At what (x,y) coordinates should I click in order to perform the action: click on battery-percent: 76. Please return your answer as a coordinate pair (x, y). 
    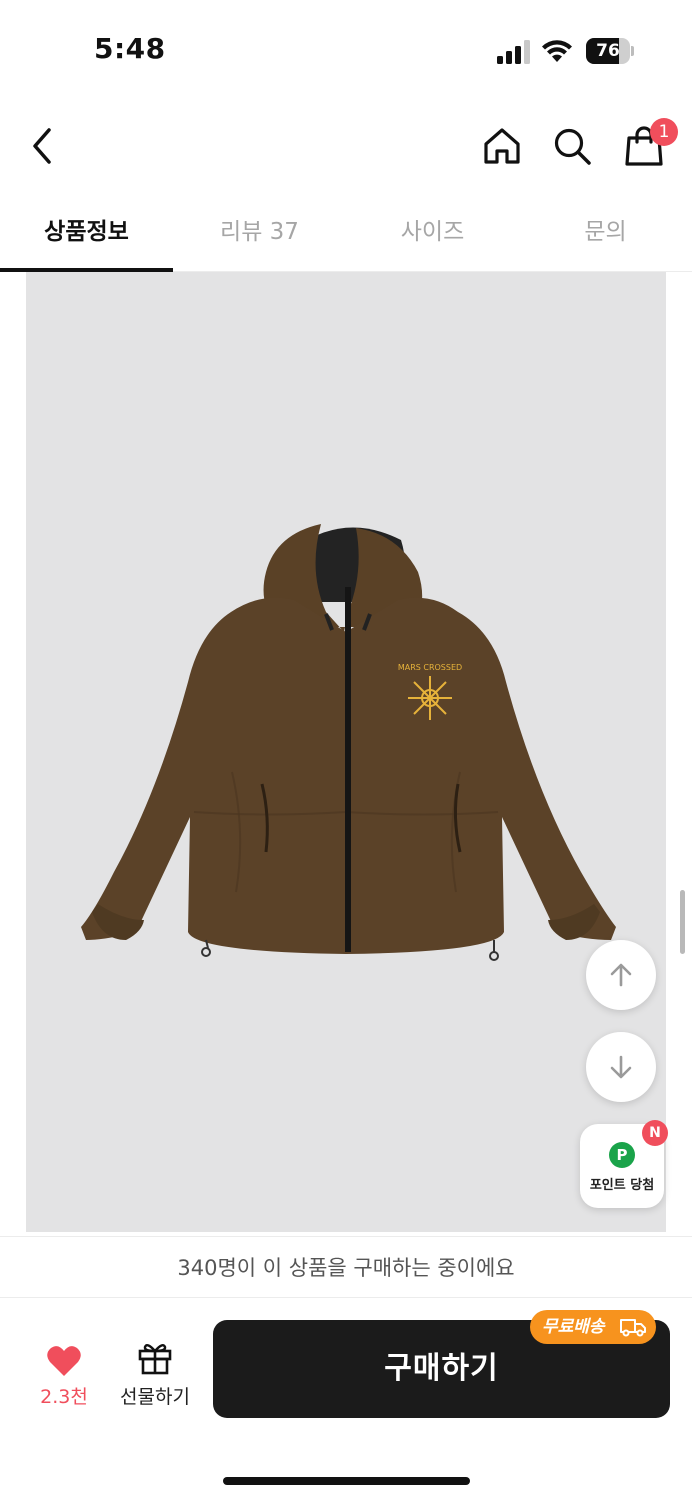
    Looking at the image, I should click on (608, 51).